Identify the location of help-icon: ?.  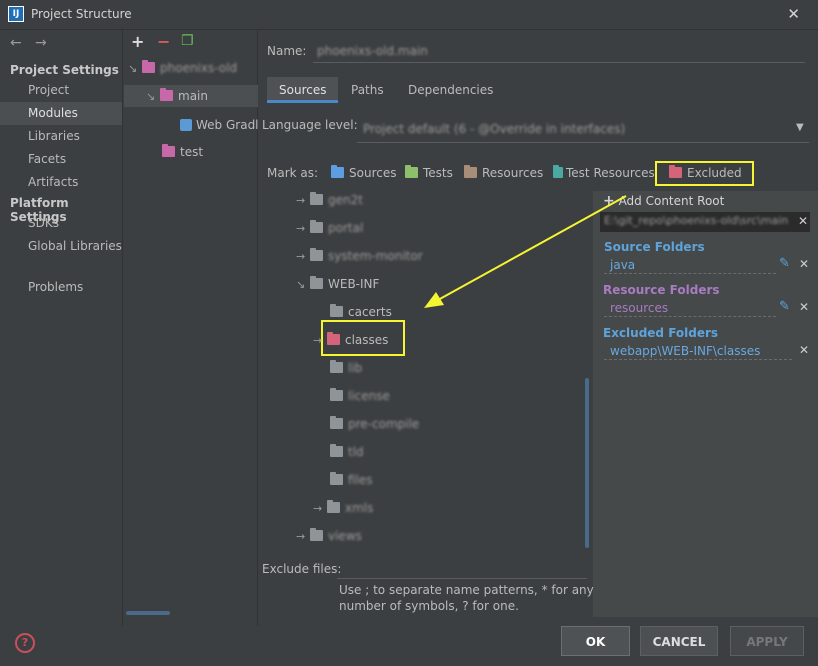
(25, 643).